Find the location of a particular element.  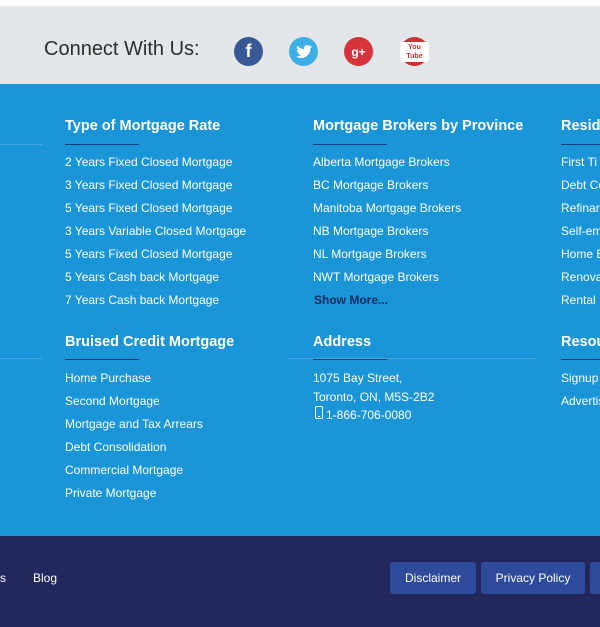

link-manitoba: Manitoba Mortgage Brokers is located at coordinates (387, 208).